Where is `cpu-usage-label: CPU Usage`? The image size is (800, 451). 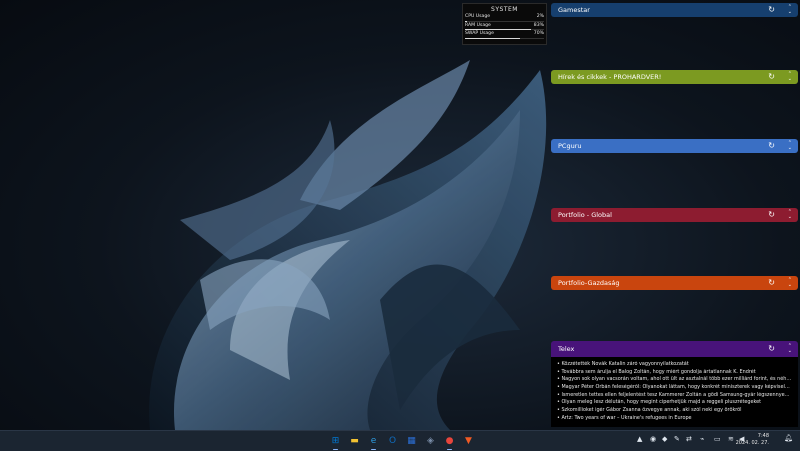 cpu-usage-label: CPU Usage is located at coordinates (478, 16).